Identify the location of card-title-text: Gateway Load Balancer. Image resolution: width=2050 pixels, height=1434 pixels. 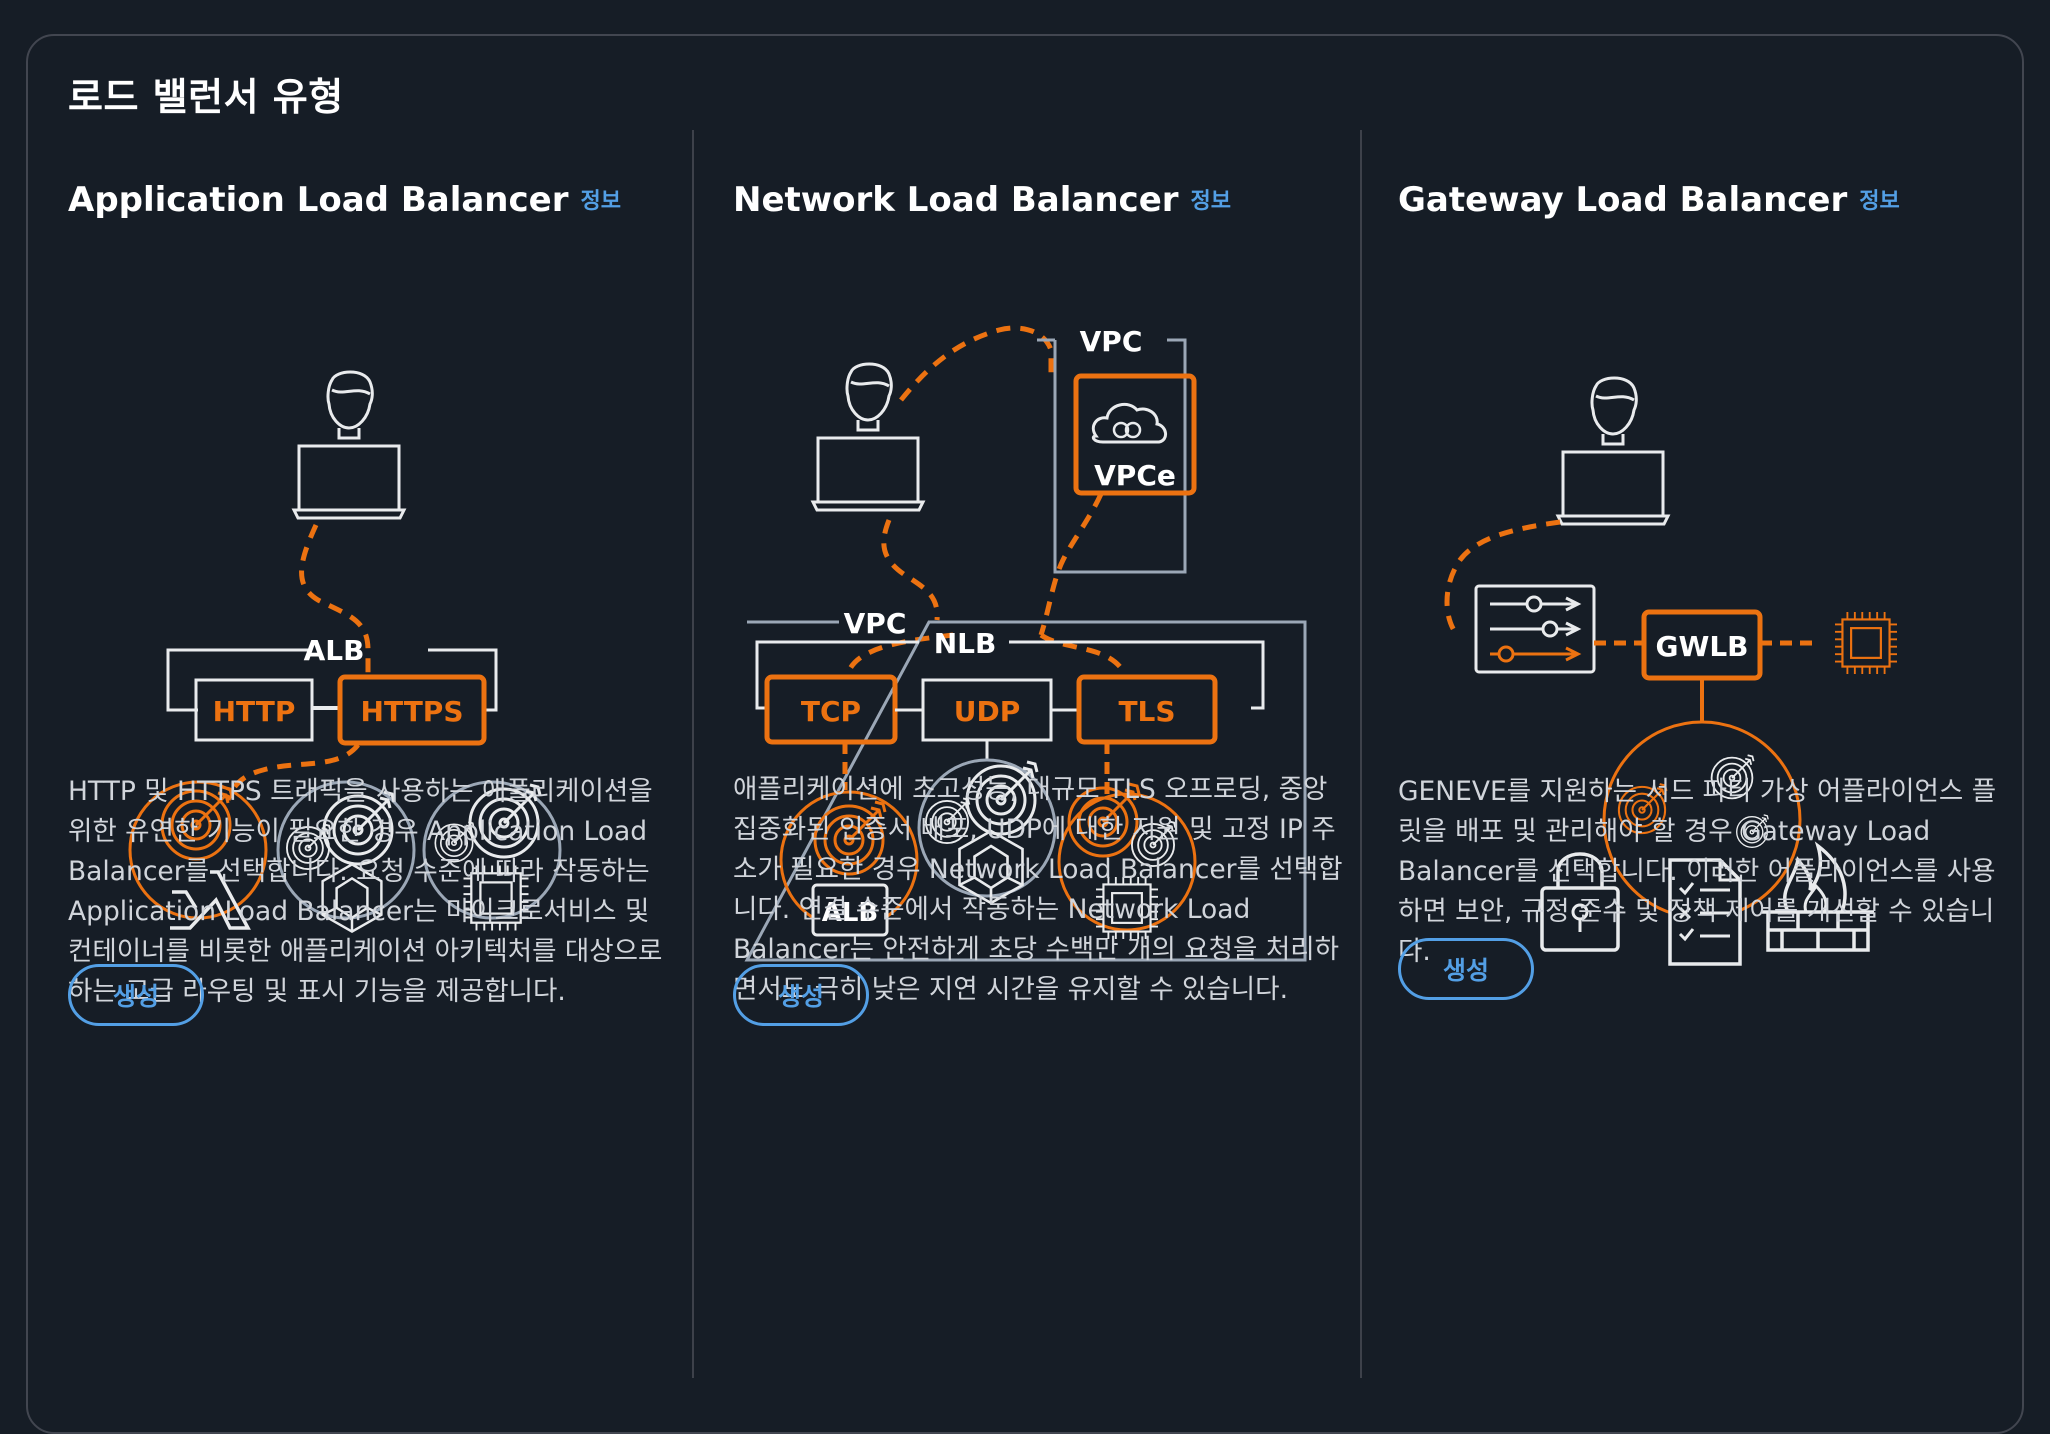
(1623, 200).